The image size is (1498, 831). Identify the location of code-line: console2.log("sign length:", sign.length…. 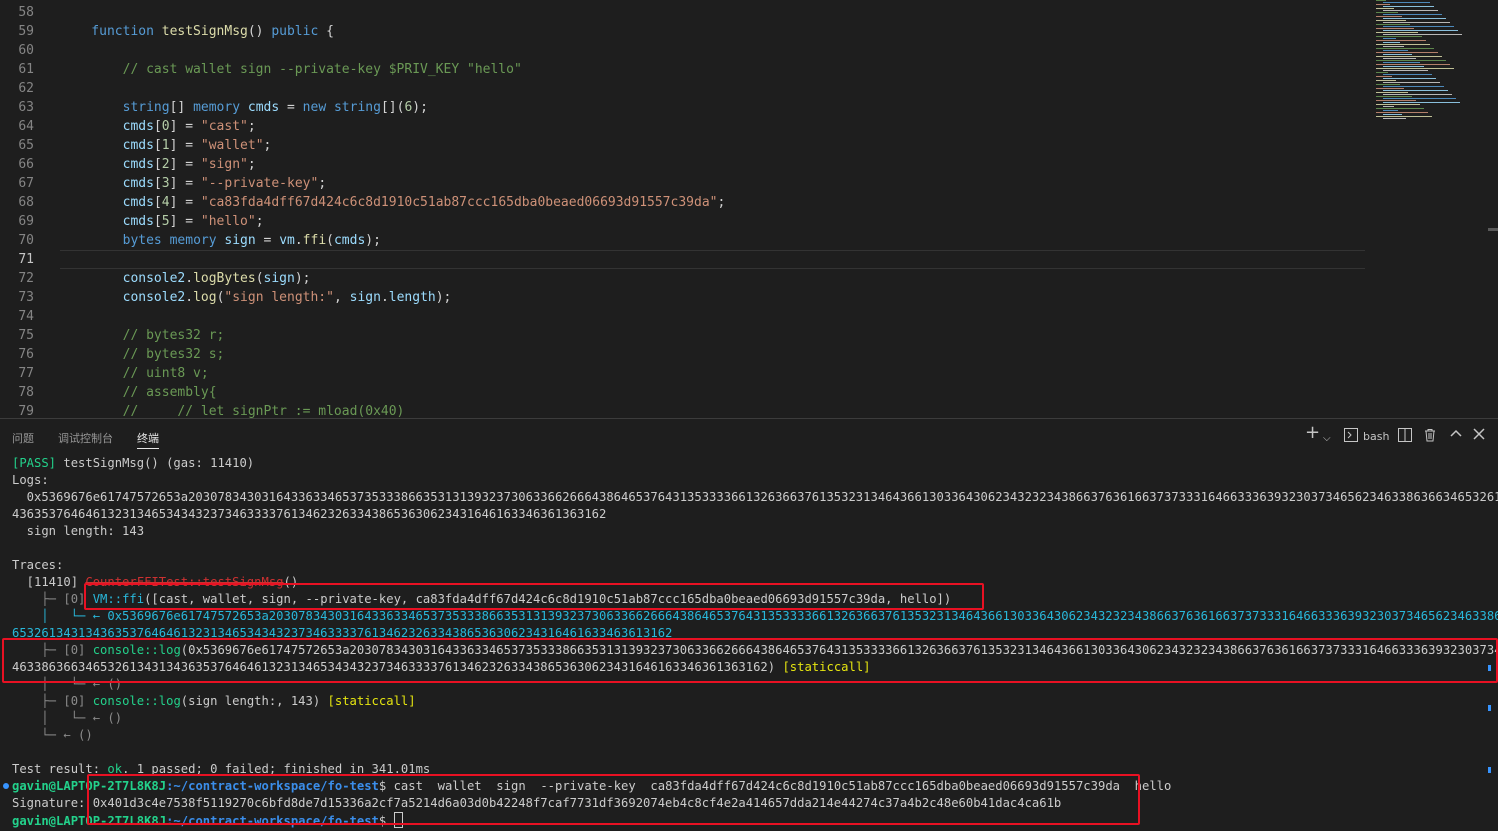
(712, 297).